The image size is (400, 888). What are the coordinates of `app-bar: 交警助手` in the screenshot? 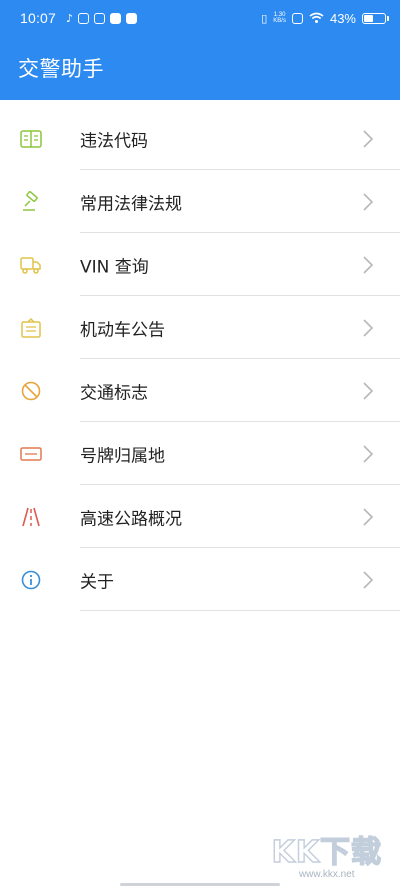 It's located at (200, 68).